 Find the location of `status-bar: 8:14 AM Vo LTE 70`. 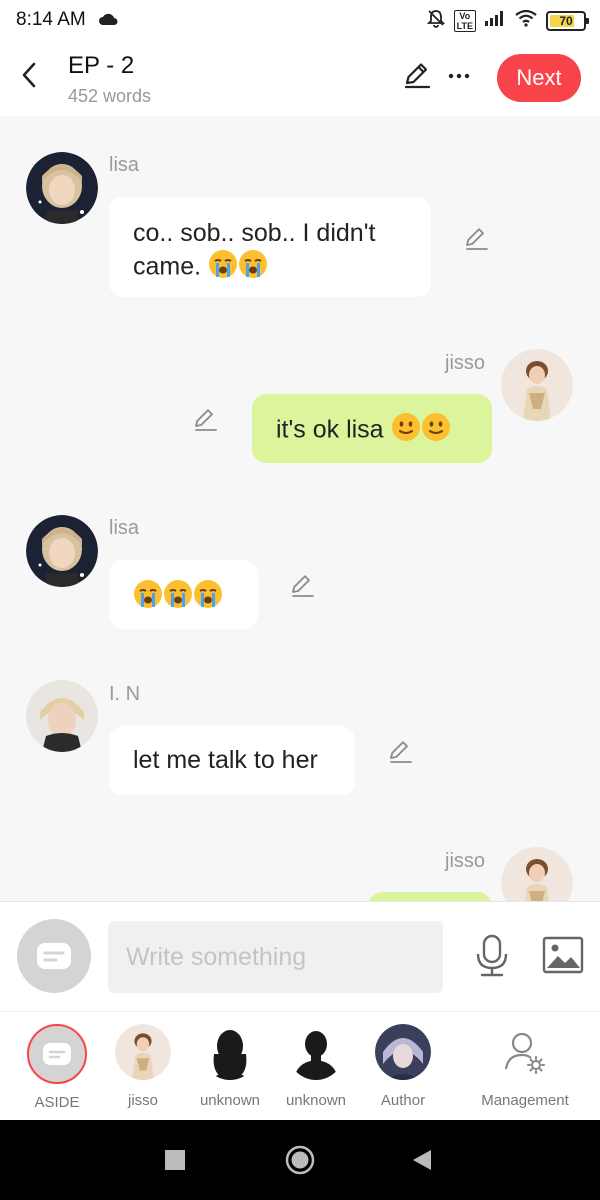

status-bar: 8:14 AM Vo LTE 70 is located at coordinates (300, 20).